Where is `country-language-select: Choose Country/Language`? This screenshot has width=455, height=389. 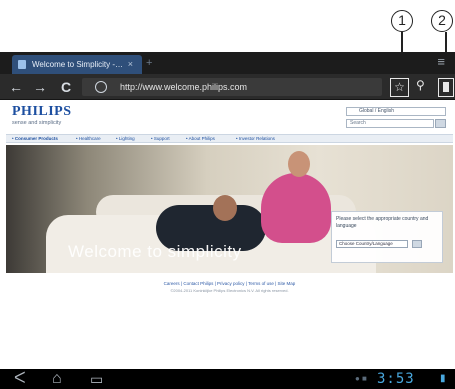
country-language-select: Choose Country/Language is located at coordinates (372, 244).